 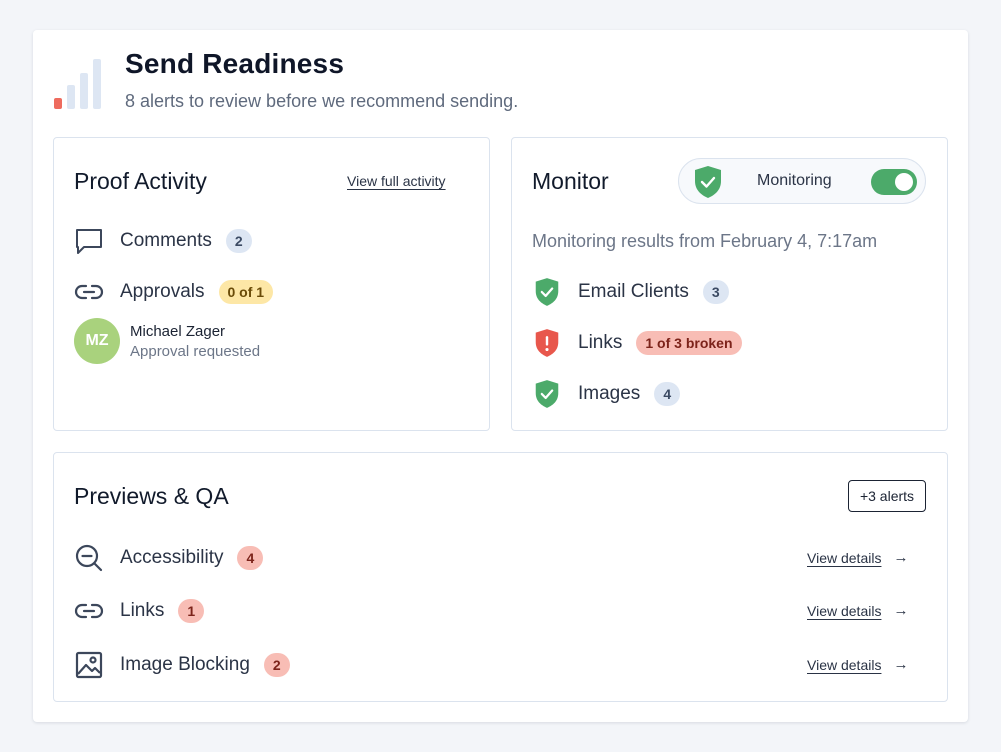 I want to click on monitoring-toggle-label: Monitoring, so click(x=794, y=180).